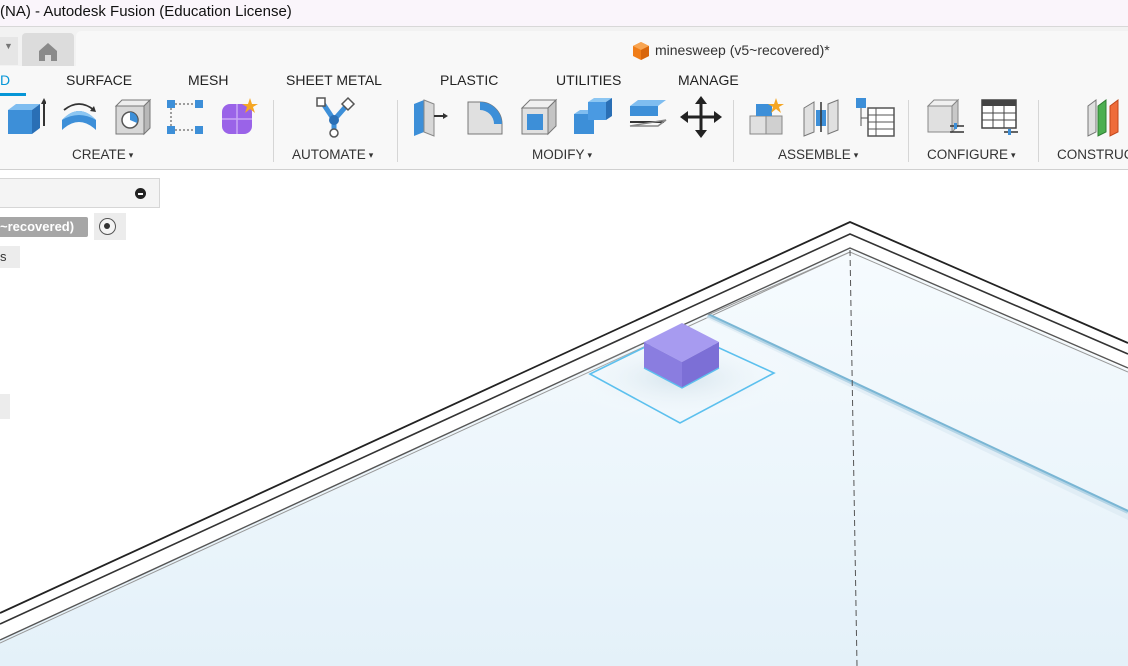 The image size is (1128, 666). I want to click on modify-label: MODIFY, so click(558, 154).